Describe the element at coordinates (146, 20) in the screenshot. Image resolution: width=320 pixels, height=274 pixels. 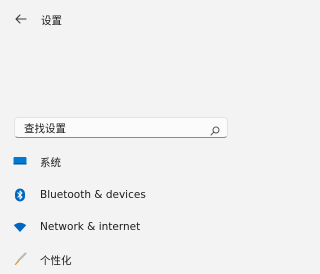
I see `title-bar: 设置` at that location.